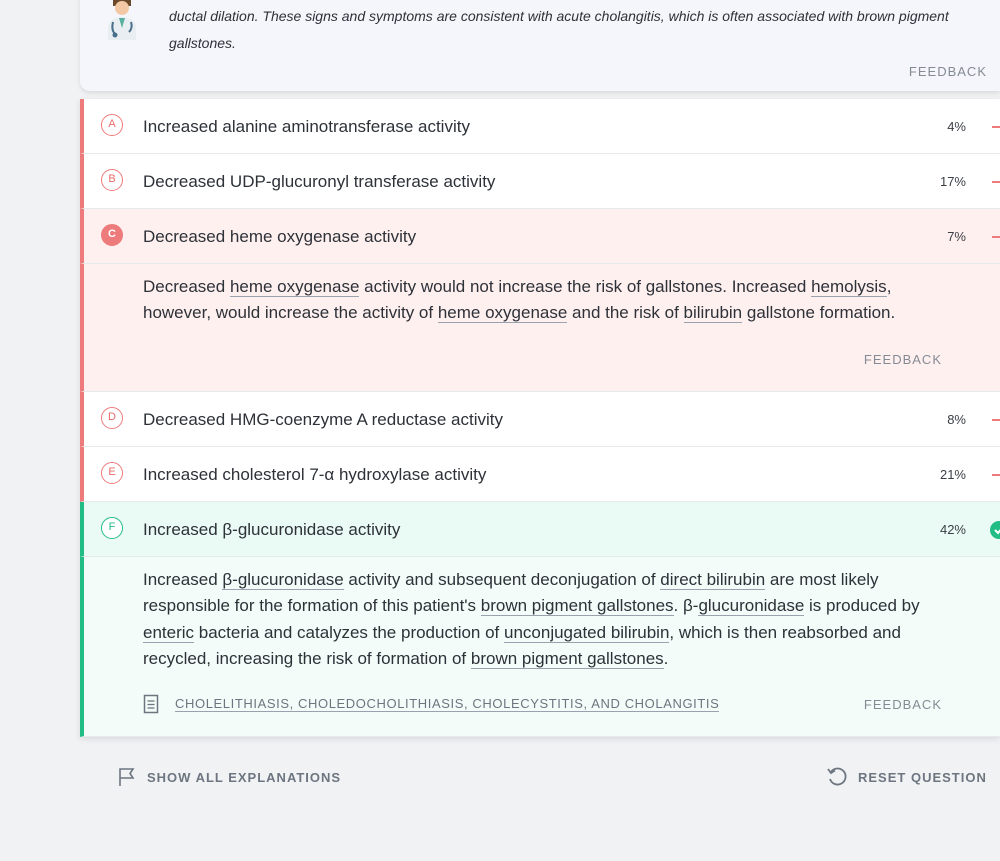 The image size is (1000, 861). Describe the element at coordinates (837, 776) in the screenshot. I see `reset-icon` at that location.